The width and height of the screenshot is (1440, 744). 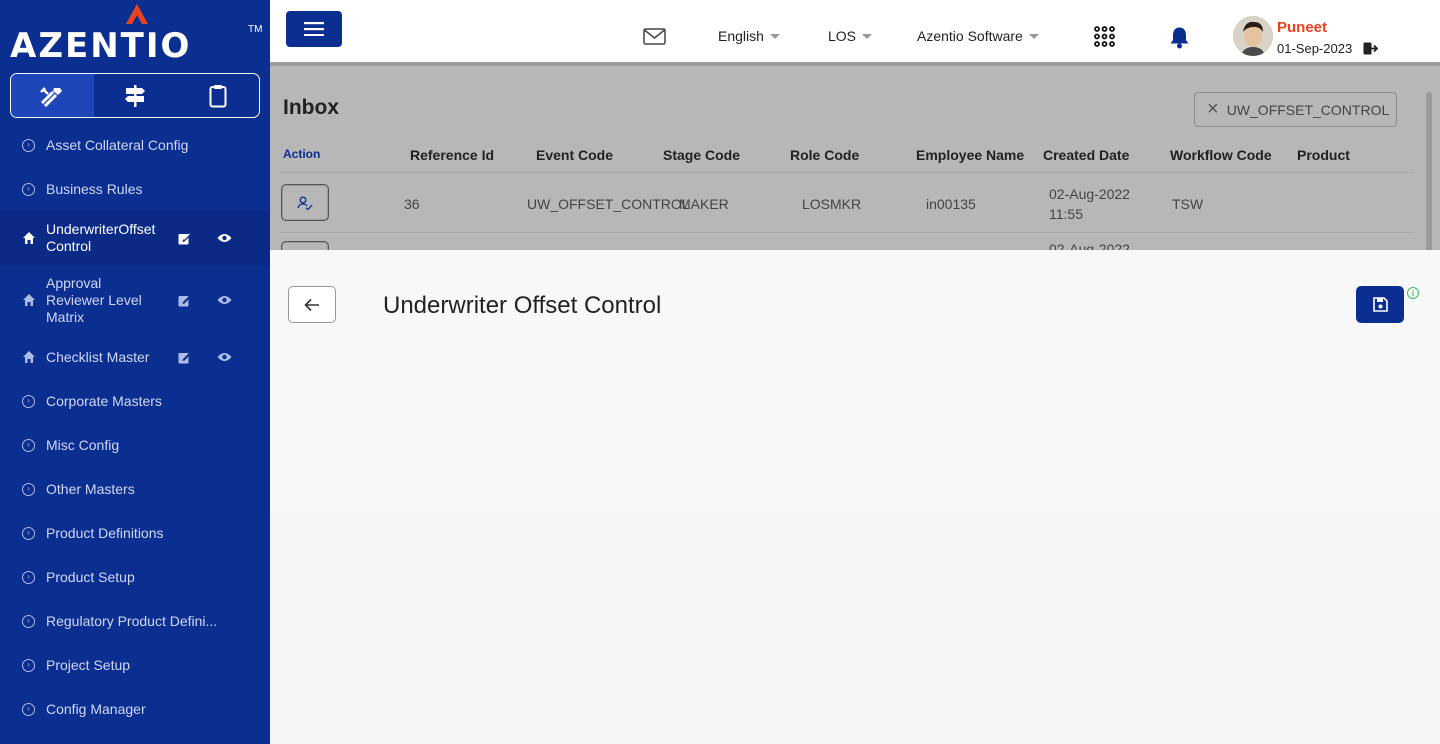 I want to click on inbox-title: Inbox, so click(x=311, y=107).